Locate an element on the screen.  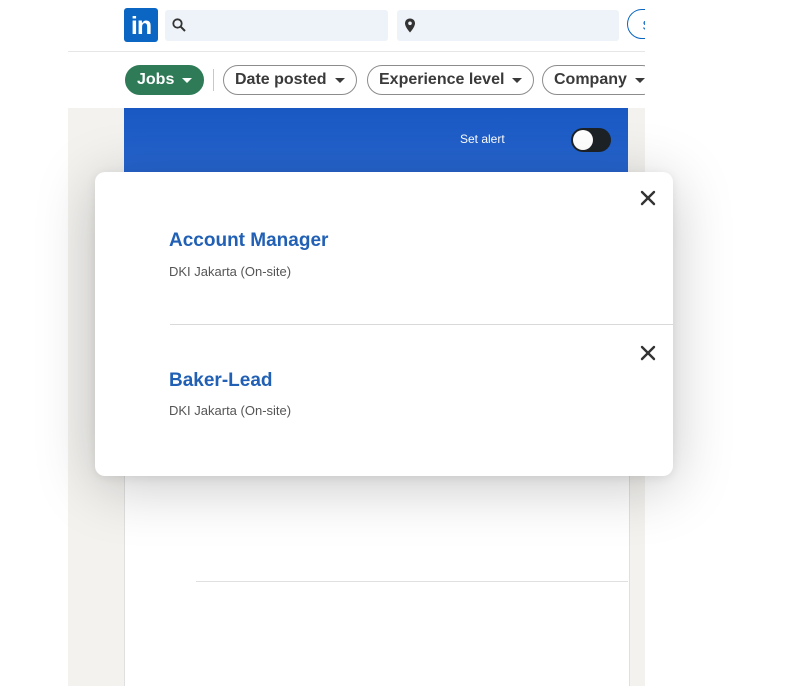
location-pin-icon is located at coordinates (410, 25).